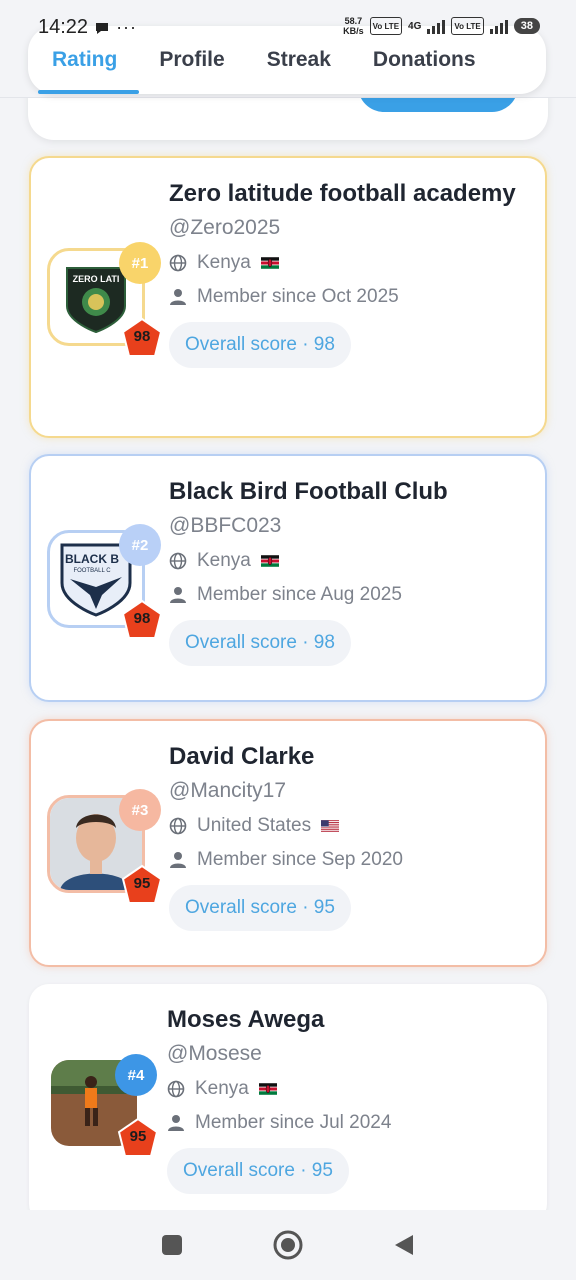  I want to click on battery-icon: 38, so click(526, 26).